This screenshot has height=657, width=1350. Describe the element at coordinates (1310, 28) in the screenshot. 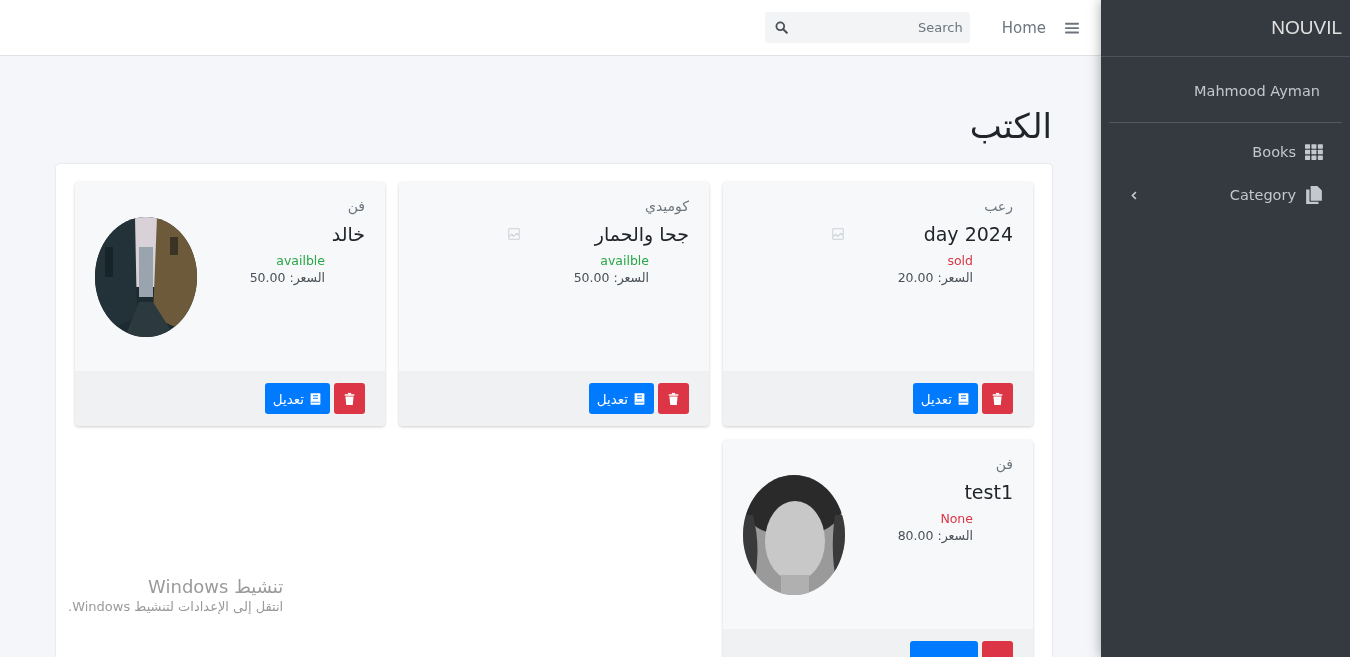

I see `brand-logo-text: NOUVIL` at that location.